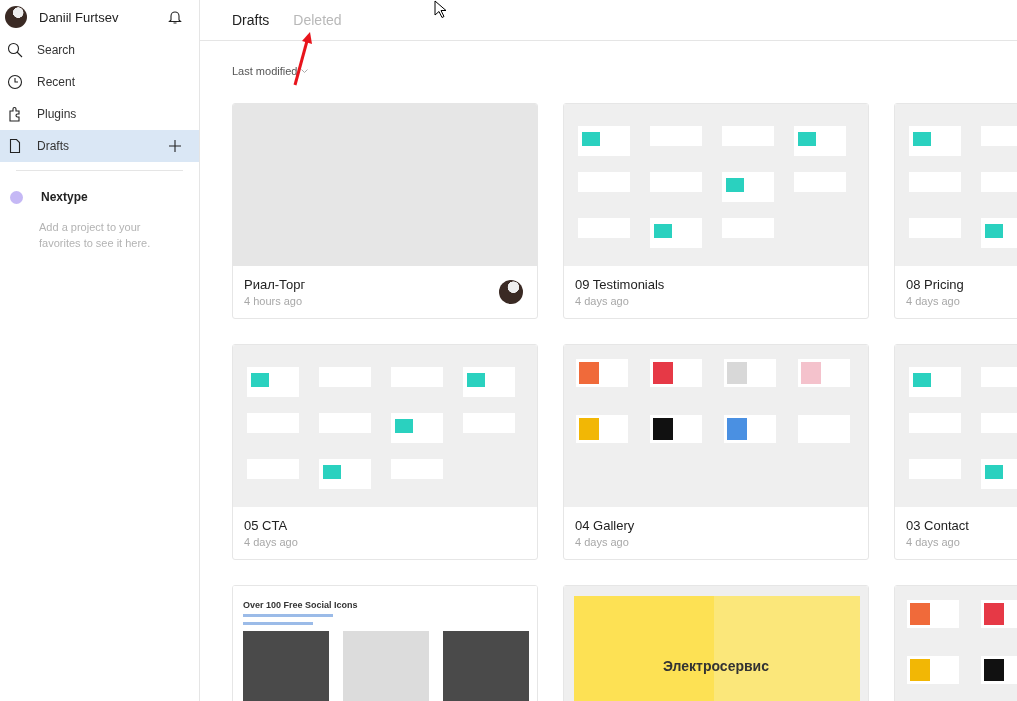 Image resolution: width=1017 pixels, height=701 pixels. Describe the element at coordinates (99, 146) in the screenshot. I see `nav-item: Drafts` at that location.